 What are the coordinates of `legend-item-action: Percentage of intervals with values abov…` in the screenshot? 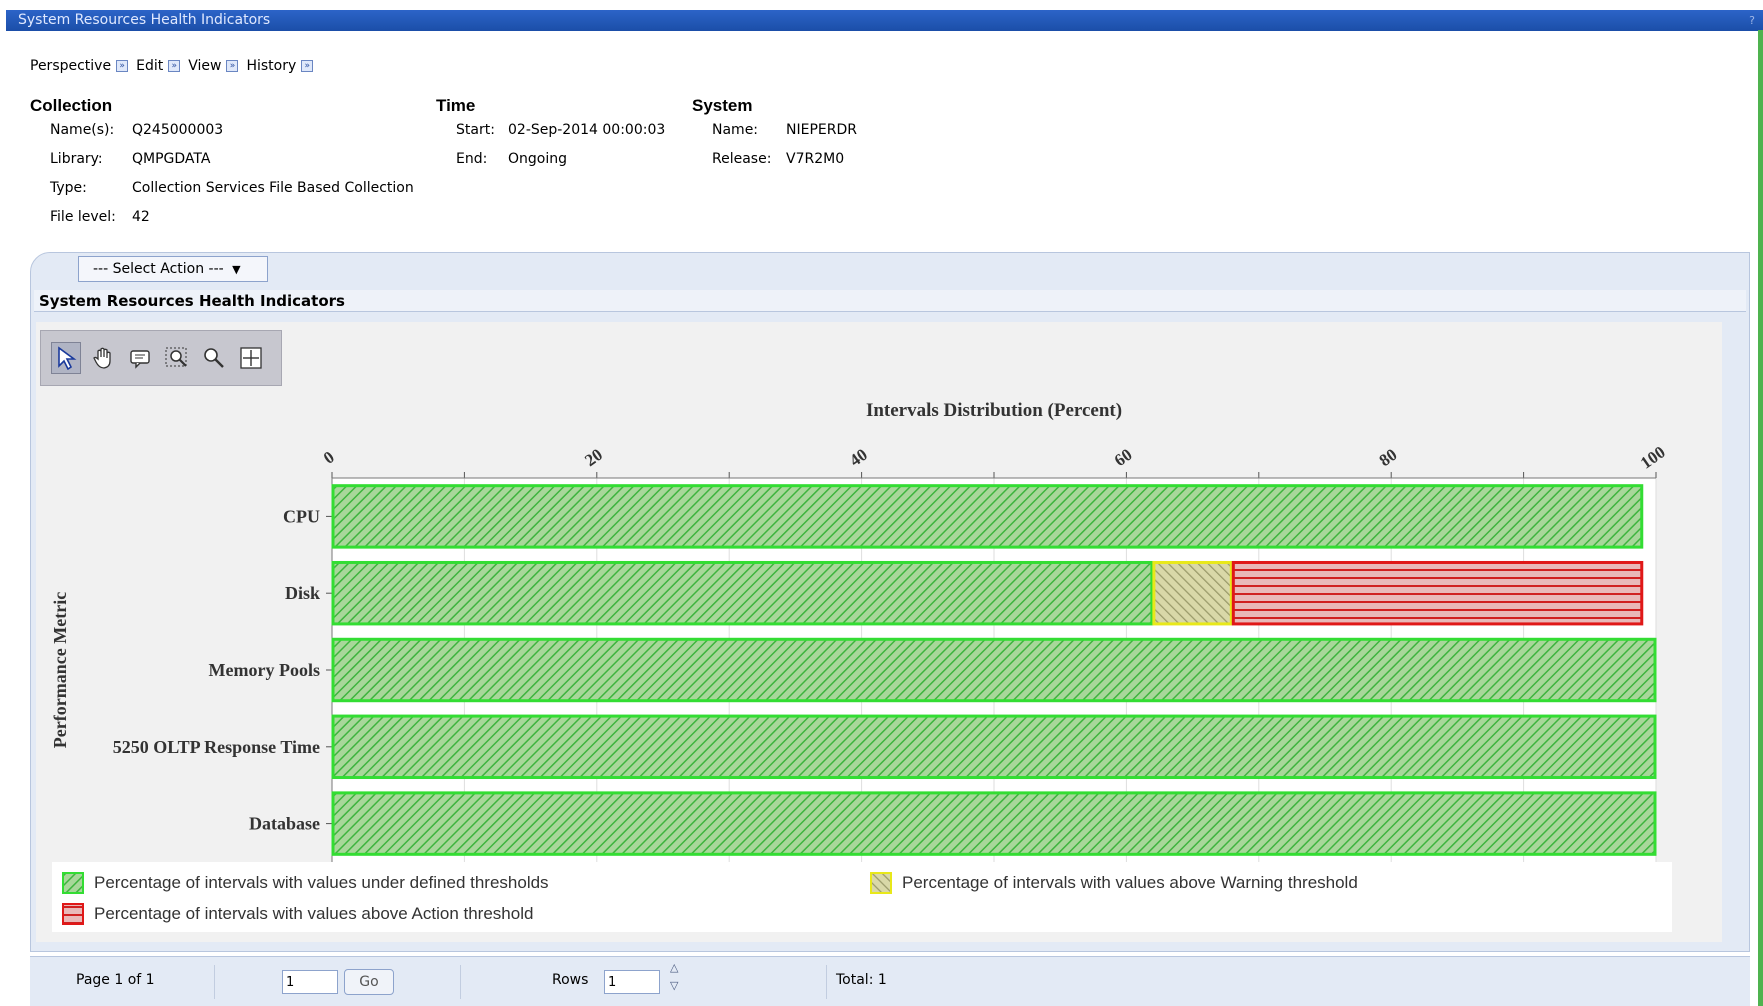 It's located at (297, 914).